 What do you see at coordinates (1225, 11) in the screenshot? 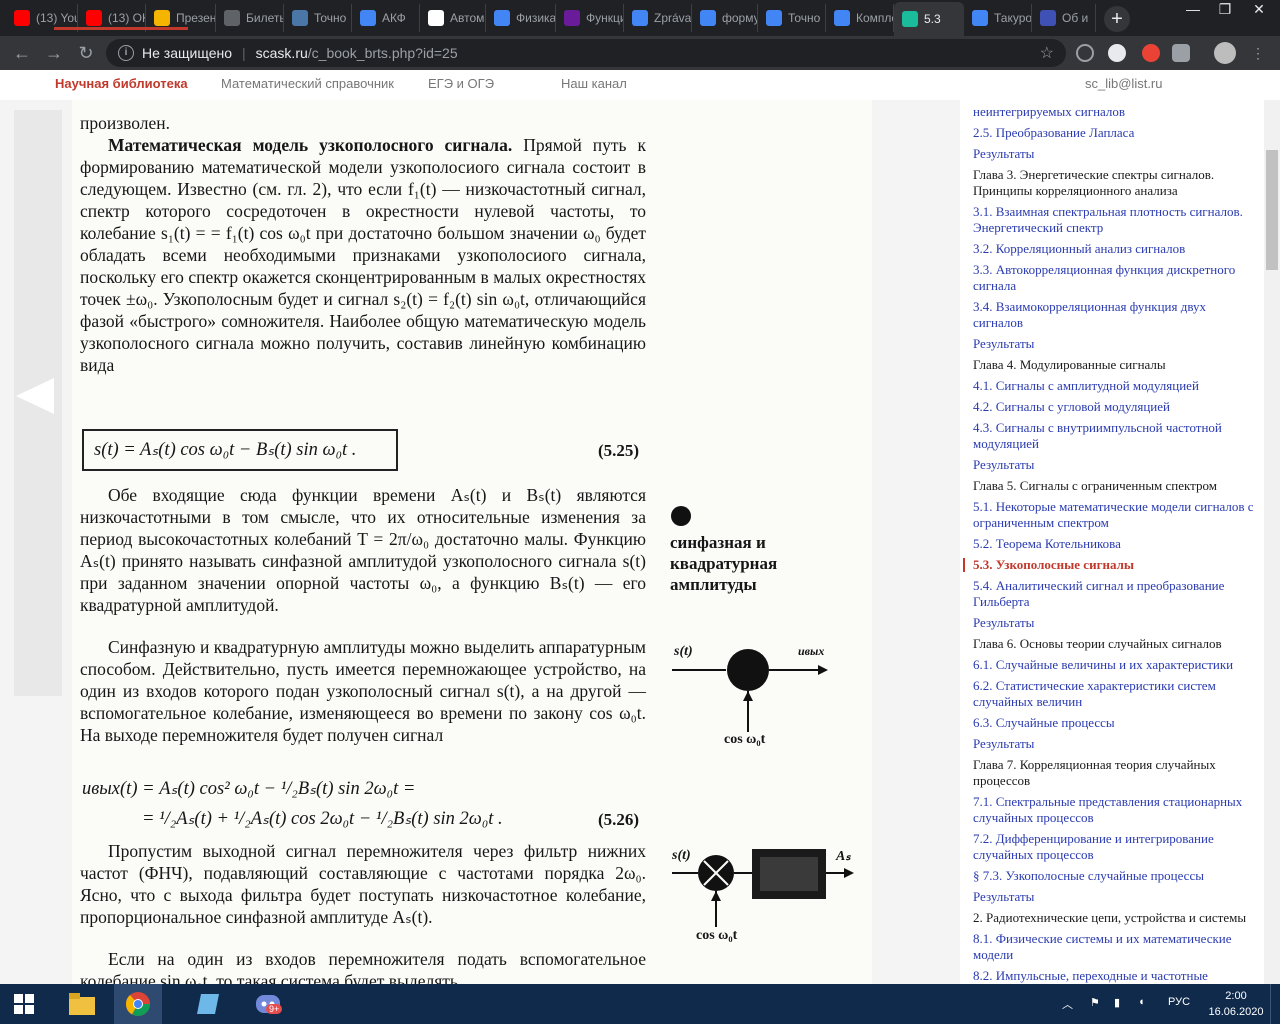
I see `maximize-button: ❐` at bounding box center [1225, 11].